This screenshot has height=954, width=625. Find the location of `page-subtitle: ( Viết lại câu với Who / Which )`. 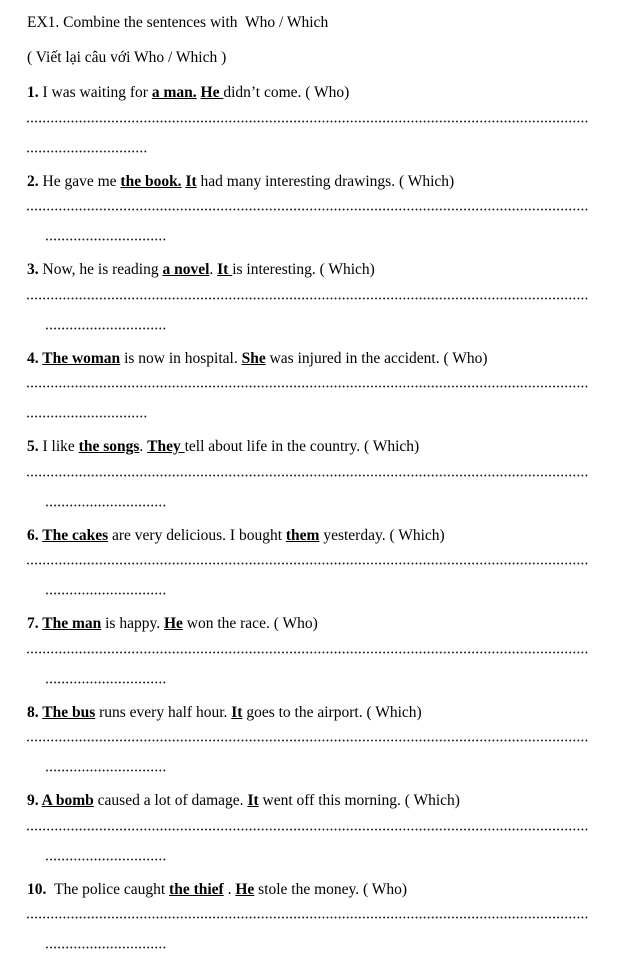

page-subtitle: ( Viết lại câu với Who / Which ) is located at coordinates (312, 68).